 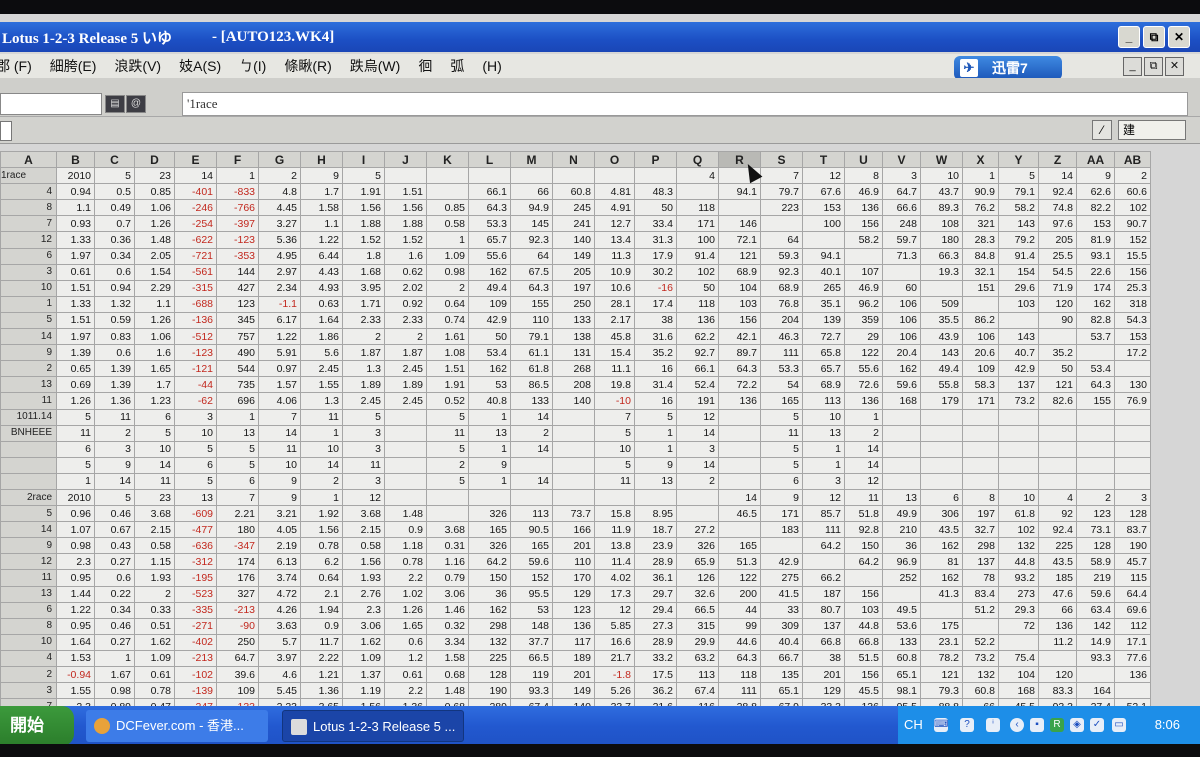 What do you see at coordinates (614, 530) in the screenshot?
I see `cell: 11.9` at bounding box center [614, 530].